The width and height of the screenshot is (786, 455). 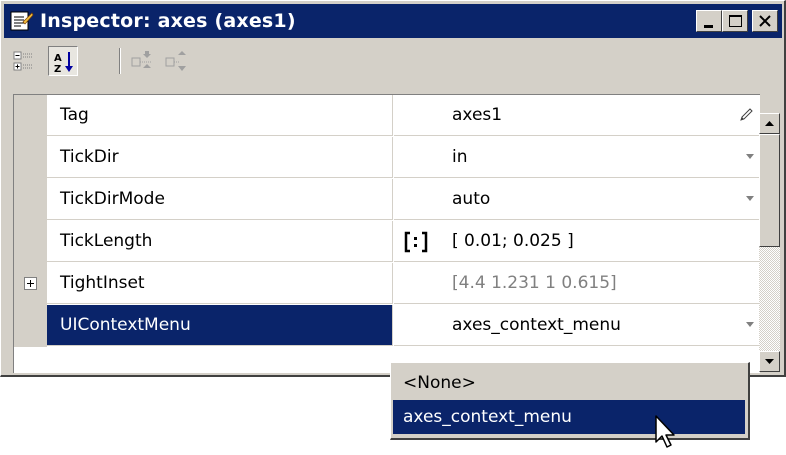 What do you see at coordinates (58, 58) in the screenshot?
I see `svg-text: A` at bounding box center [58, 58].